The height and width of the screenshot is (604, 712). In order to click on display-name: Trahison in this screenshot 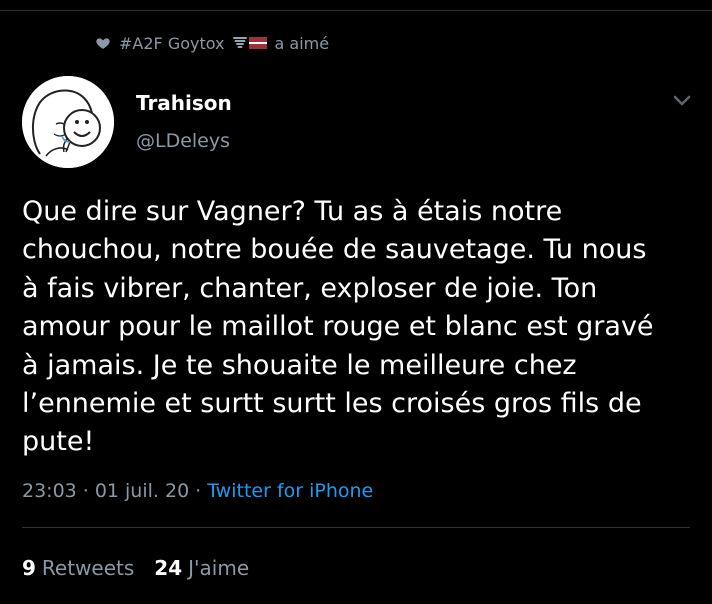, I will do `click(184, 103)`.